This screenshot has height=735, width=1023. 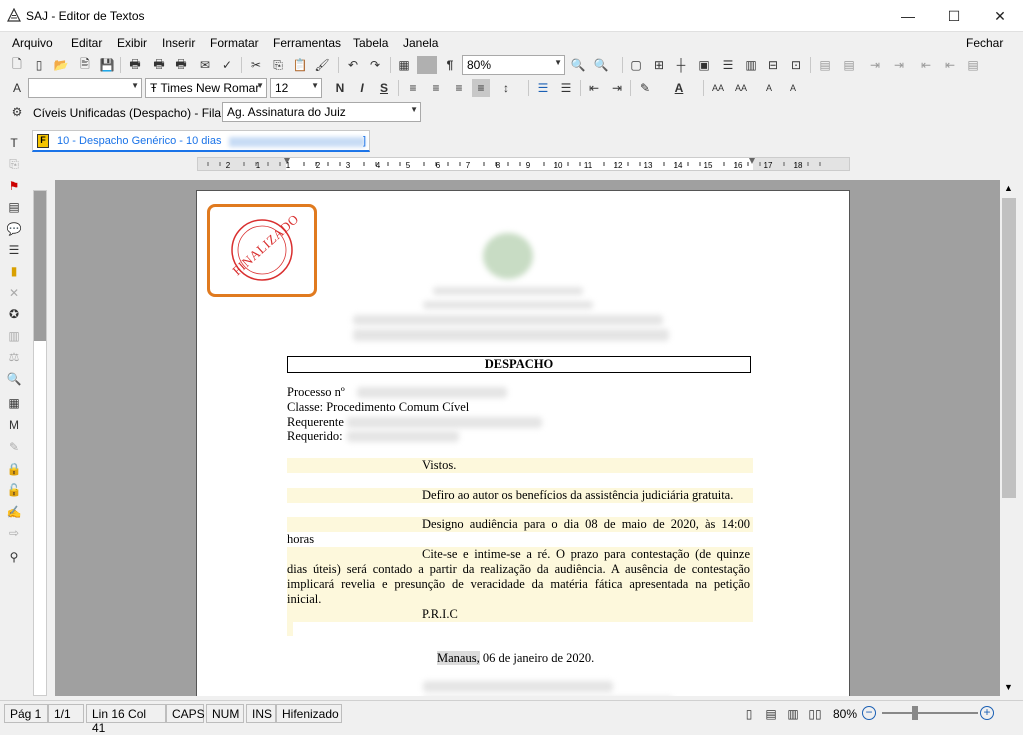 What do you see at coordinates (413, 88) in the screenshot?
I see `align-left-icon: ≡` at bounding box center [413, 88].